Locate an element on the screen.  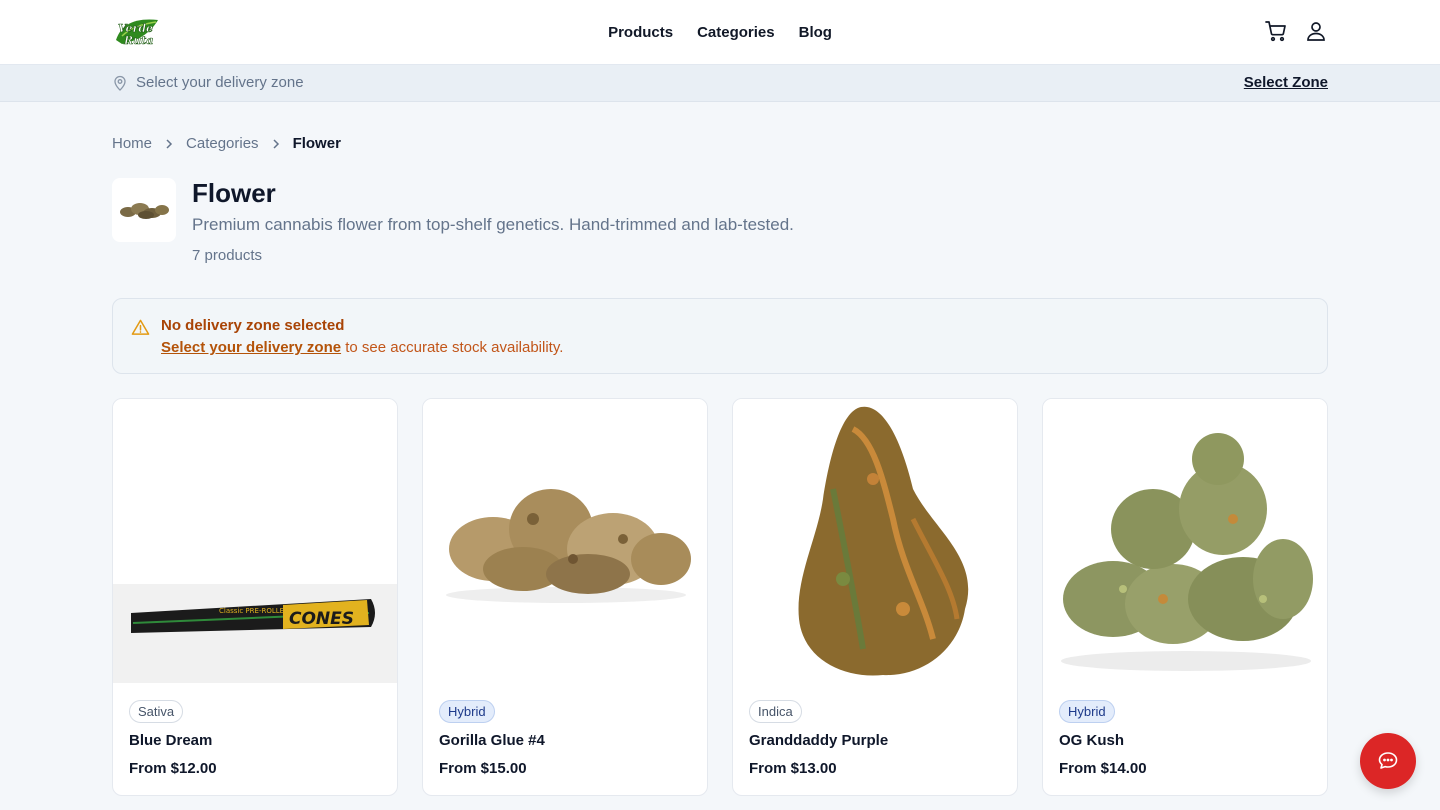
product-card: Hybrid Gorilla Glue #4 From $15.00 is located at coordinates (565, 597).